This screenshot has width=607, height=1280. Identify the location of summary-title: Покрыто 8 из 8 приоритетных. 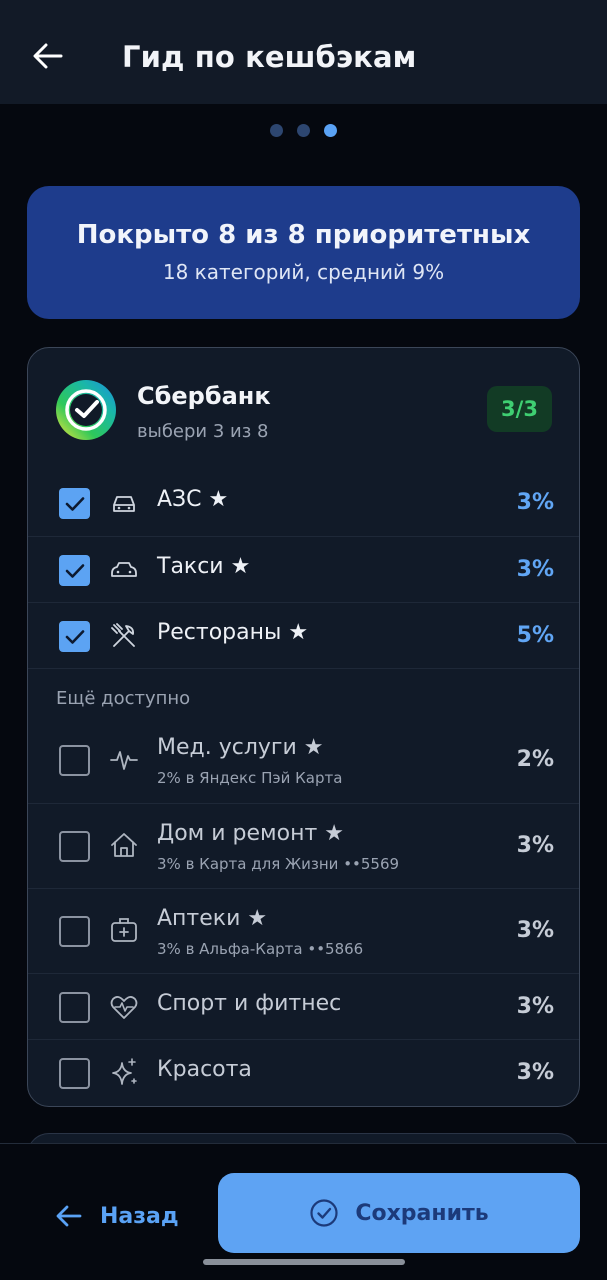
(303, 235).